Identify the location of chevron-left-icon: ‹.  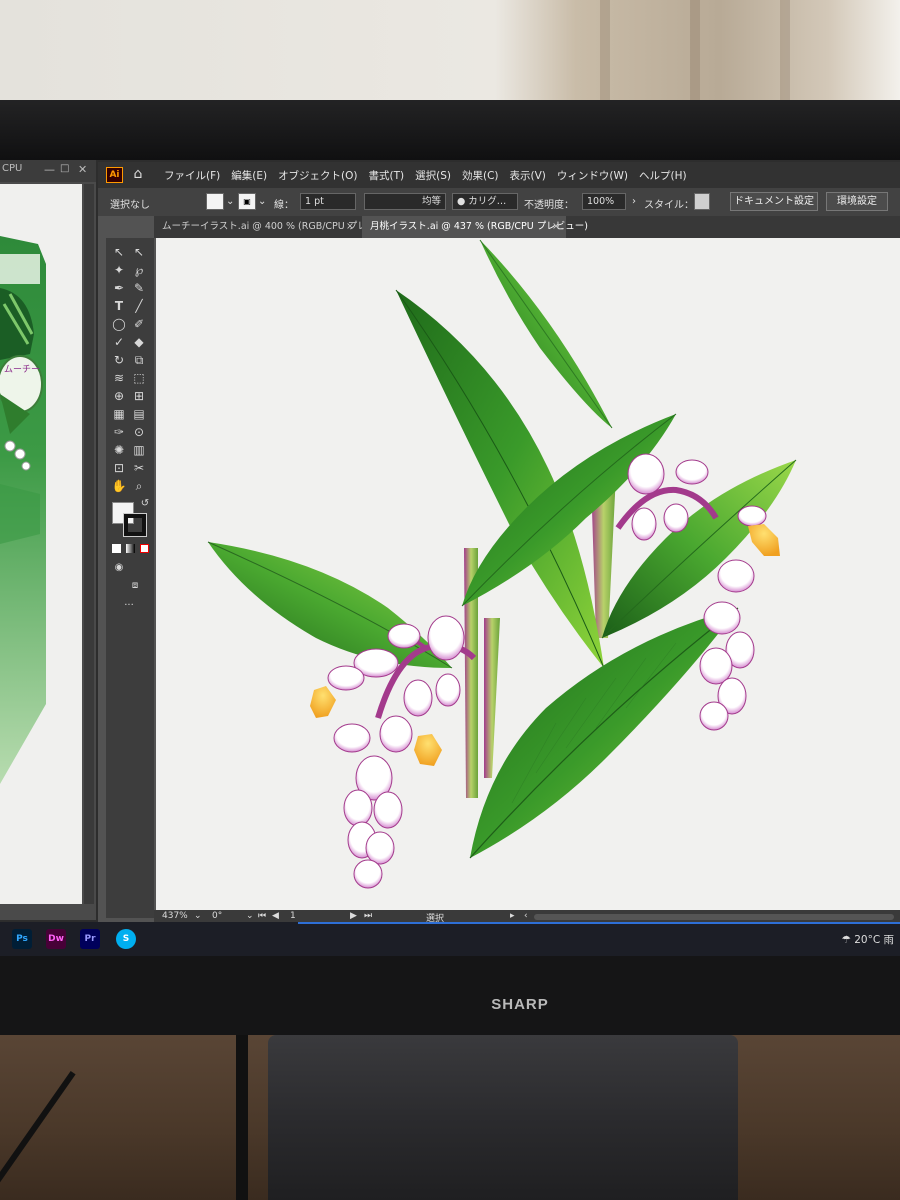
(526, 916).